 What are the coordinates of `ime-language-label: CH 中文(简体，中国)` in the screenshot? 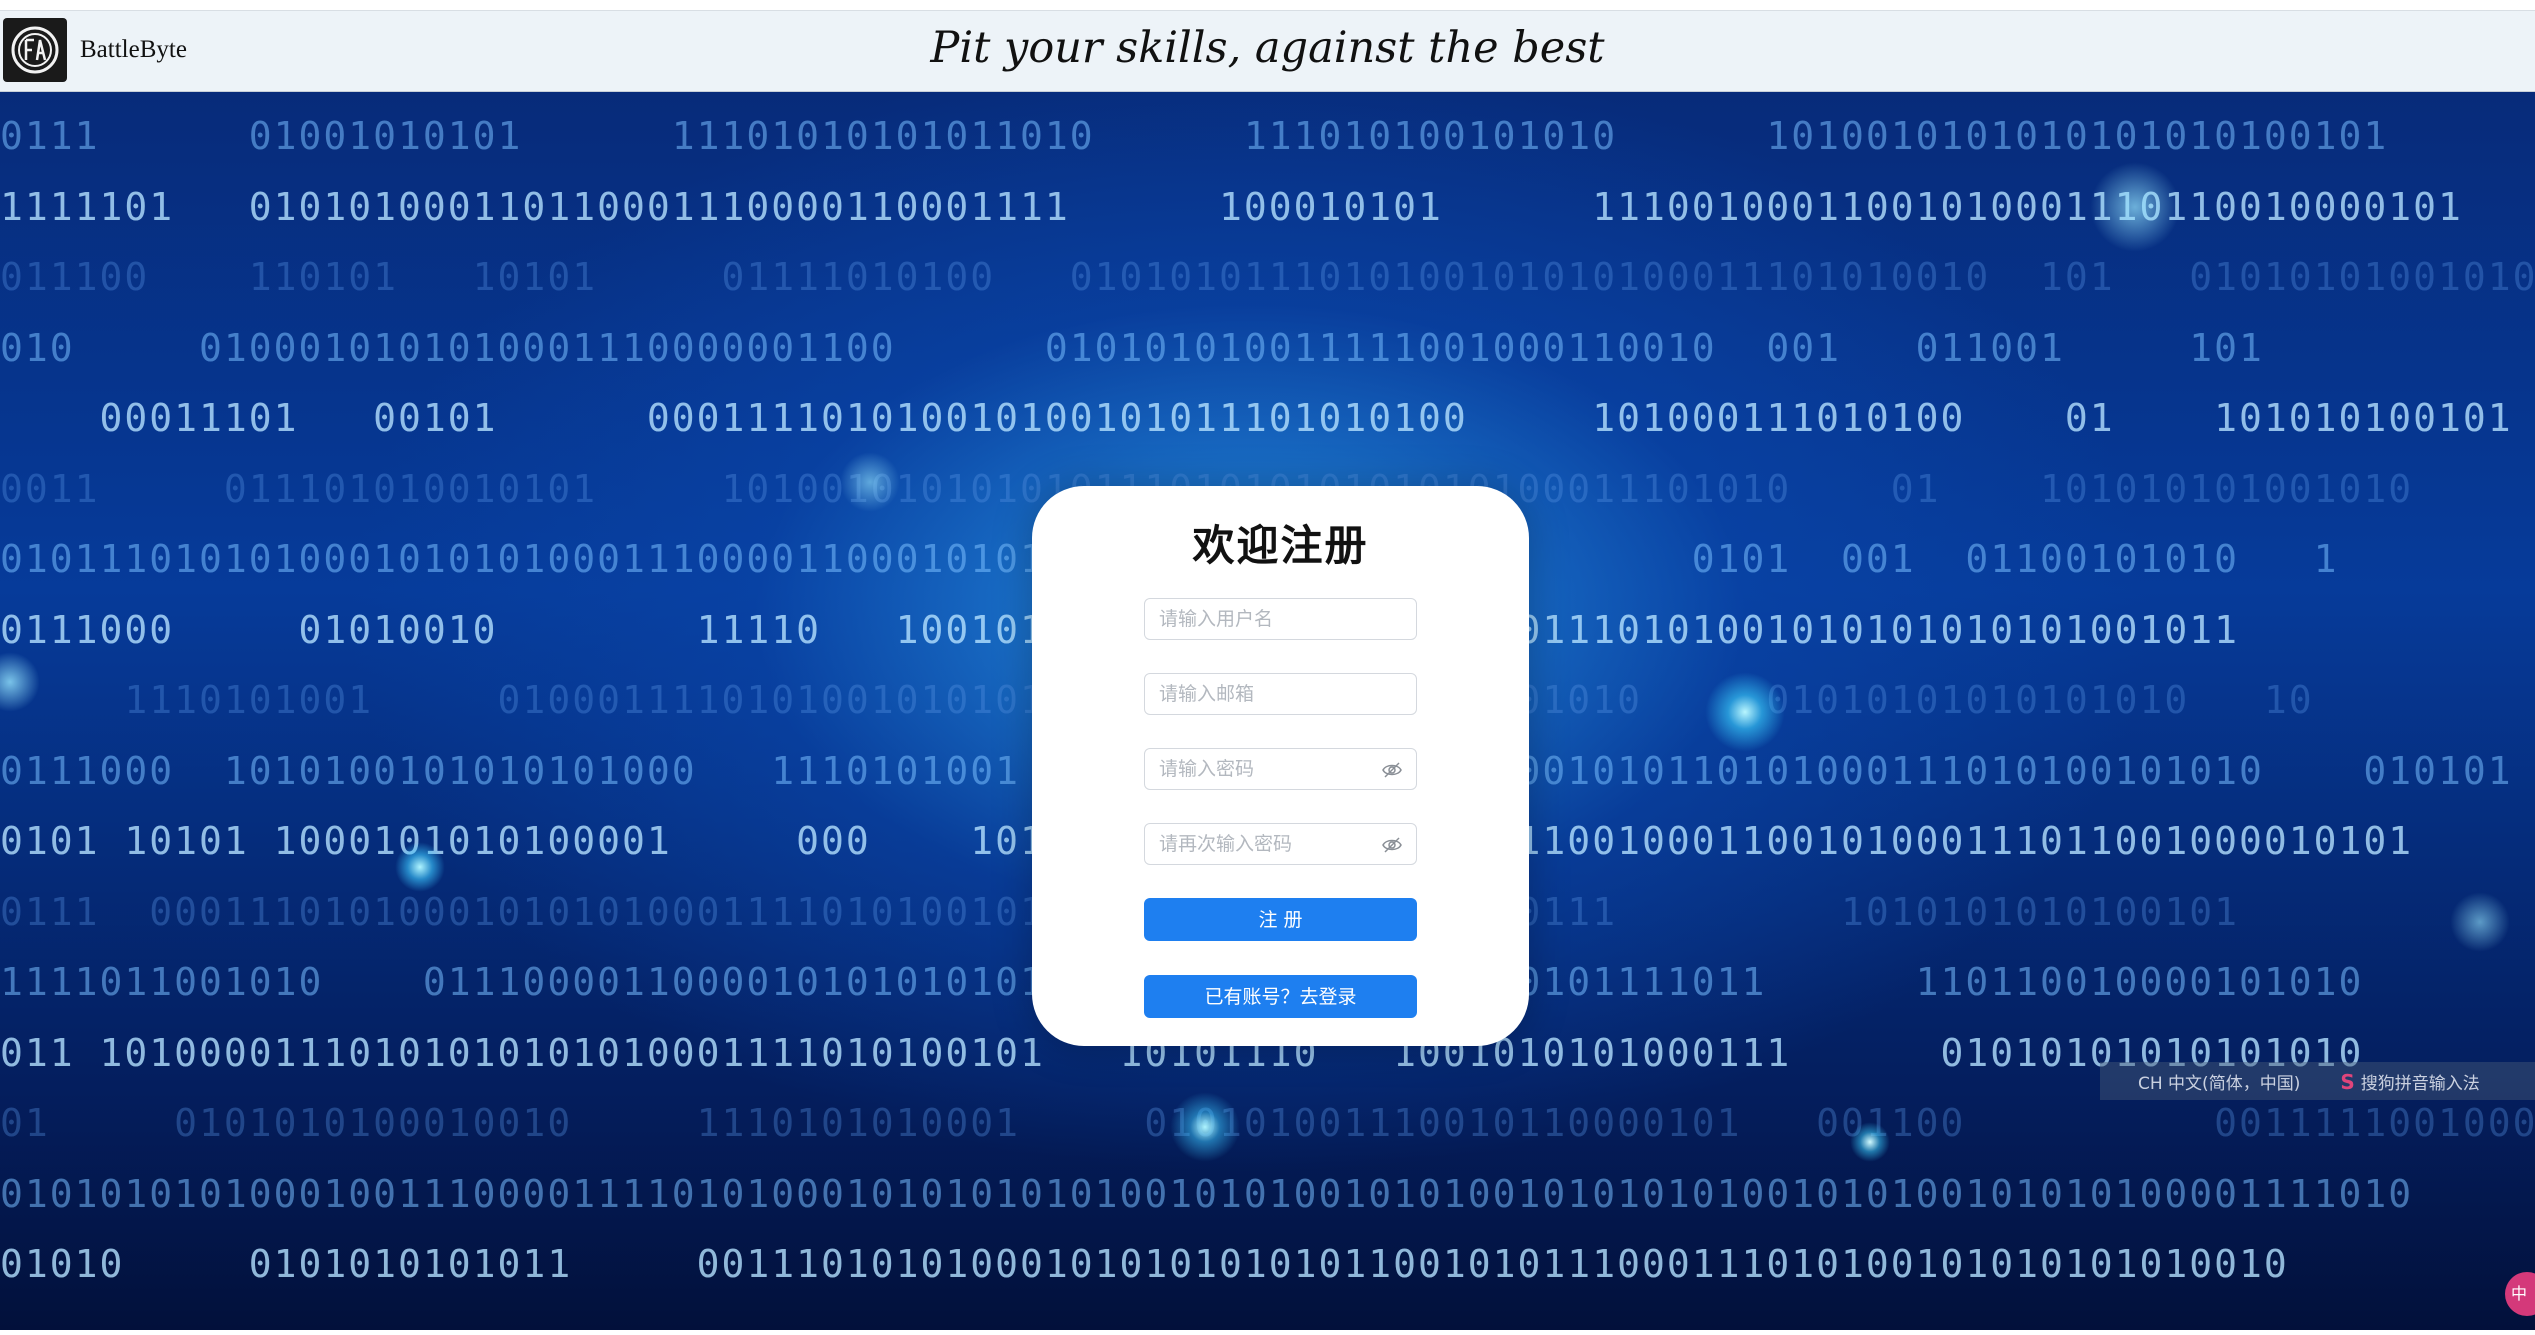 It's located at (2219, 1081).